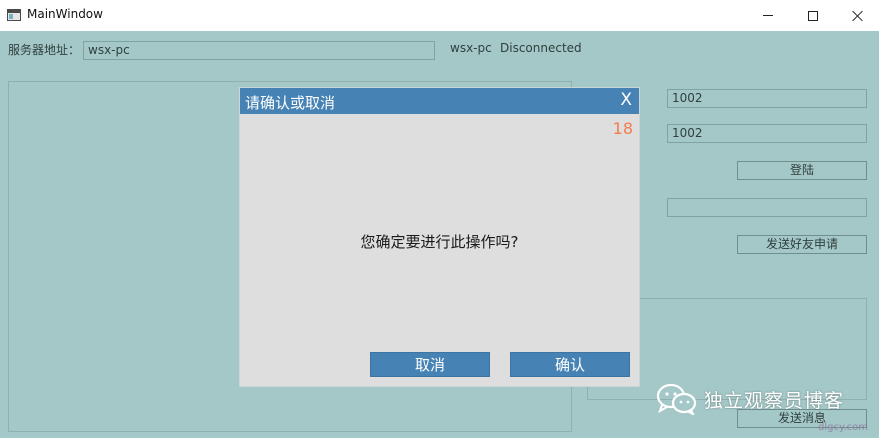  Describe the element at coordinates (802, 244) in the screenshot. I see `send-friend-request-button: 发送好友申请` at that location.